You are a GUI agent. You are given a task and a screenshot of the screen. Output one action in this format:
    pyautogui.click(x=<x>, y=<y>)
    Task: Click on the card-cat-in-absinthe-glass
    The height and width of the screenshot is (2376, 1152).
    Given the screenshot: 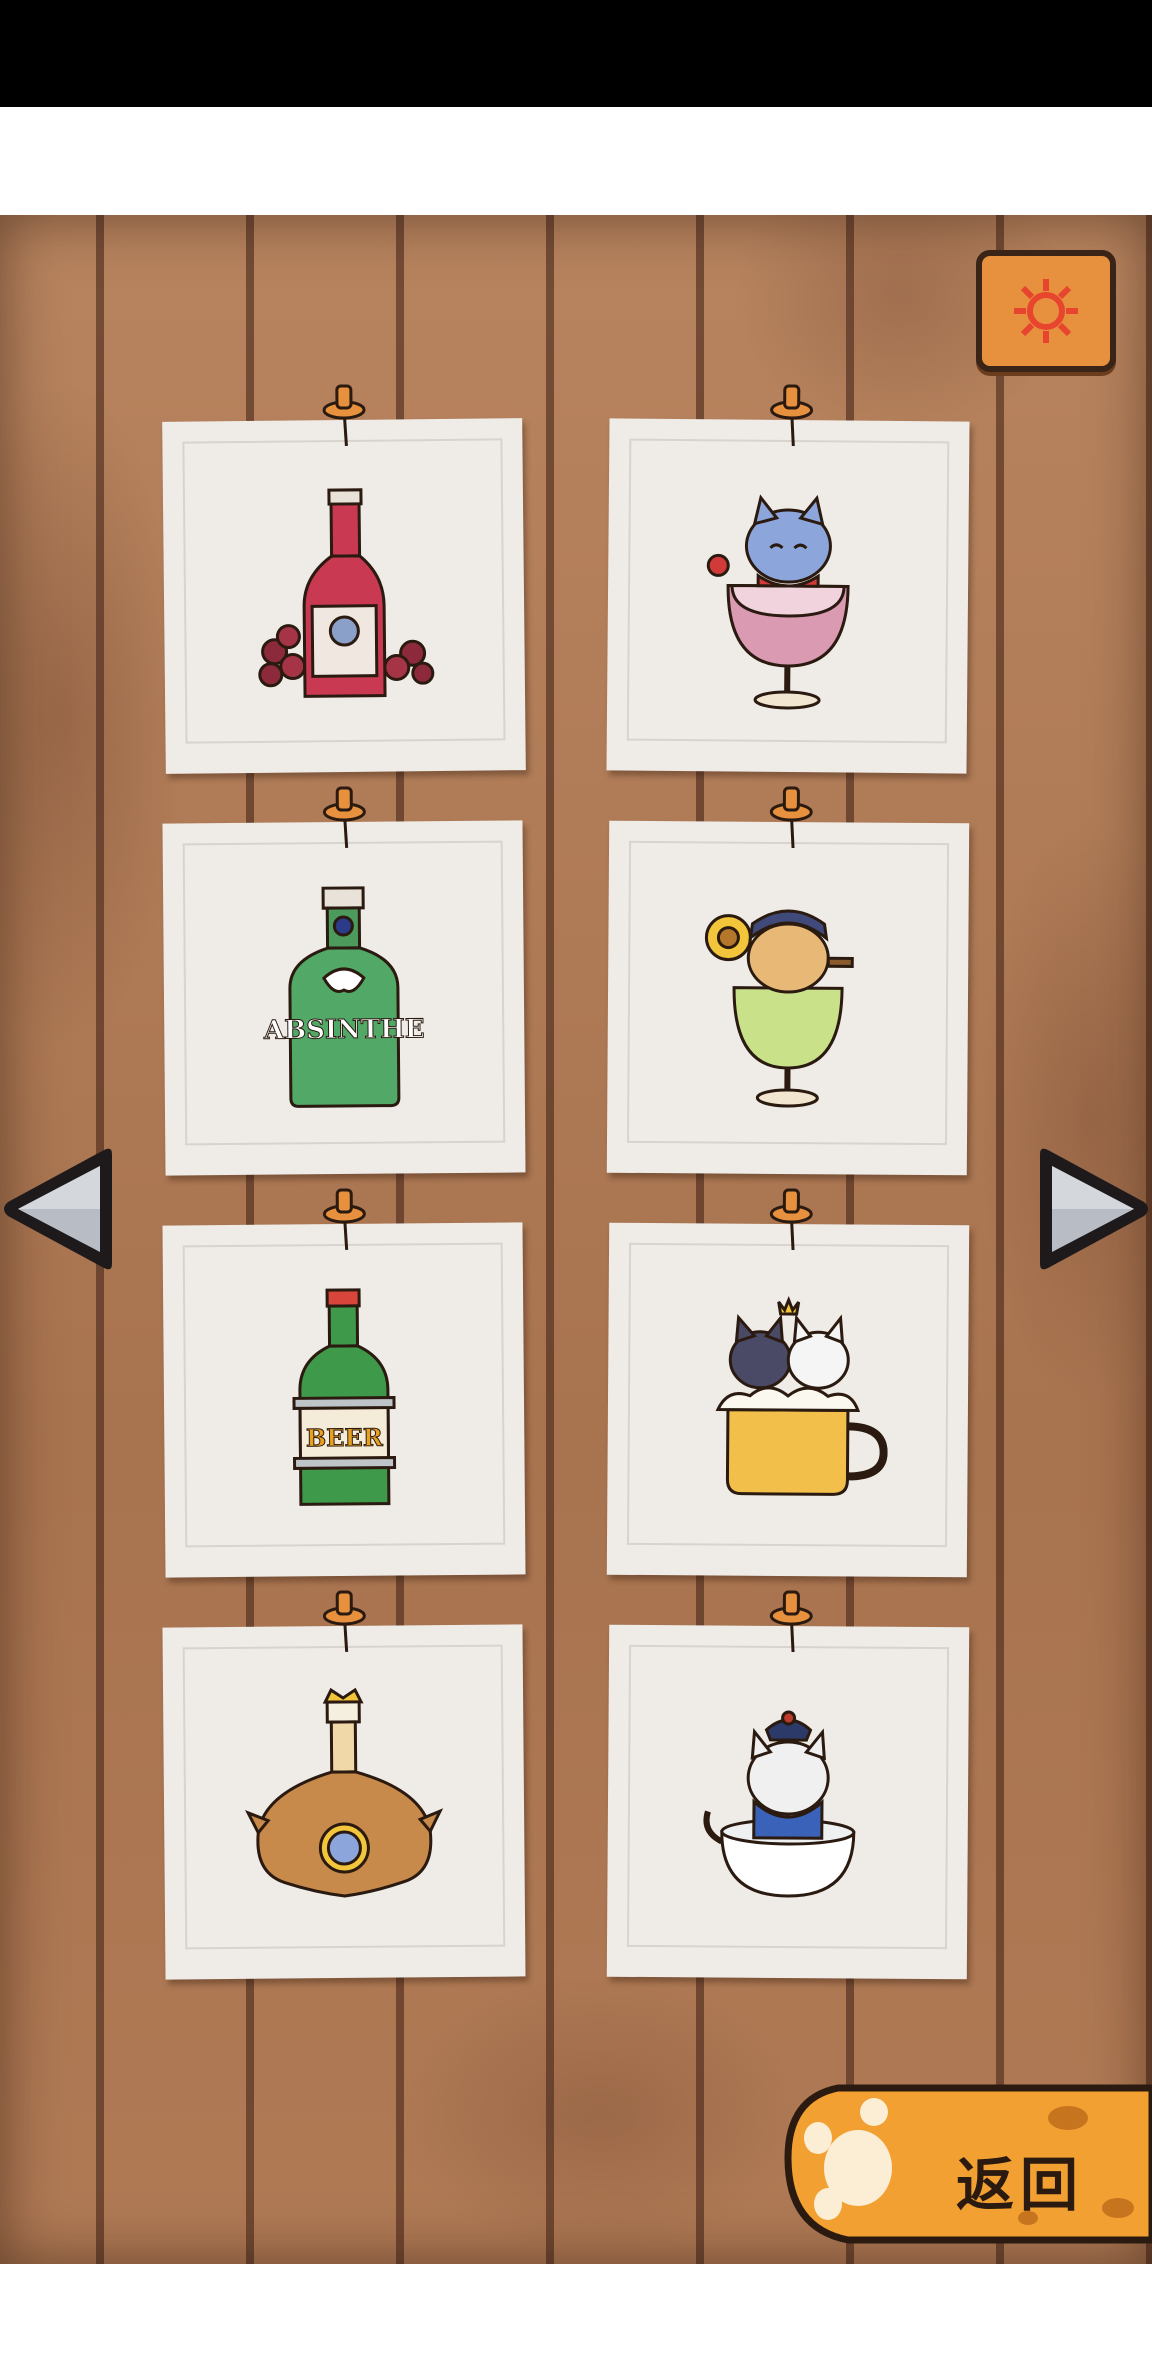 What is the action you would take?
    pyautogui.click(x=788, y=981)
    